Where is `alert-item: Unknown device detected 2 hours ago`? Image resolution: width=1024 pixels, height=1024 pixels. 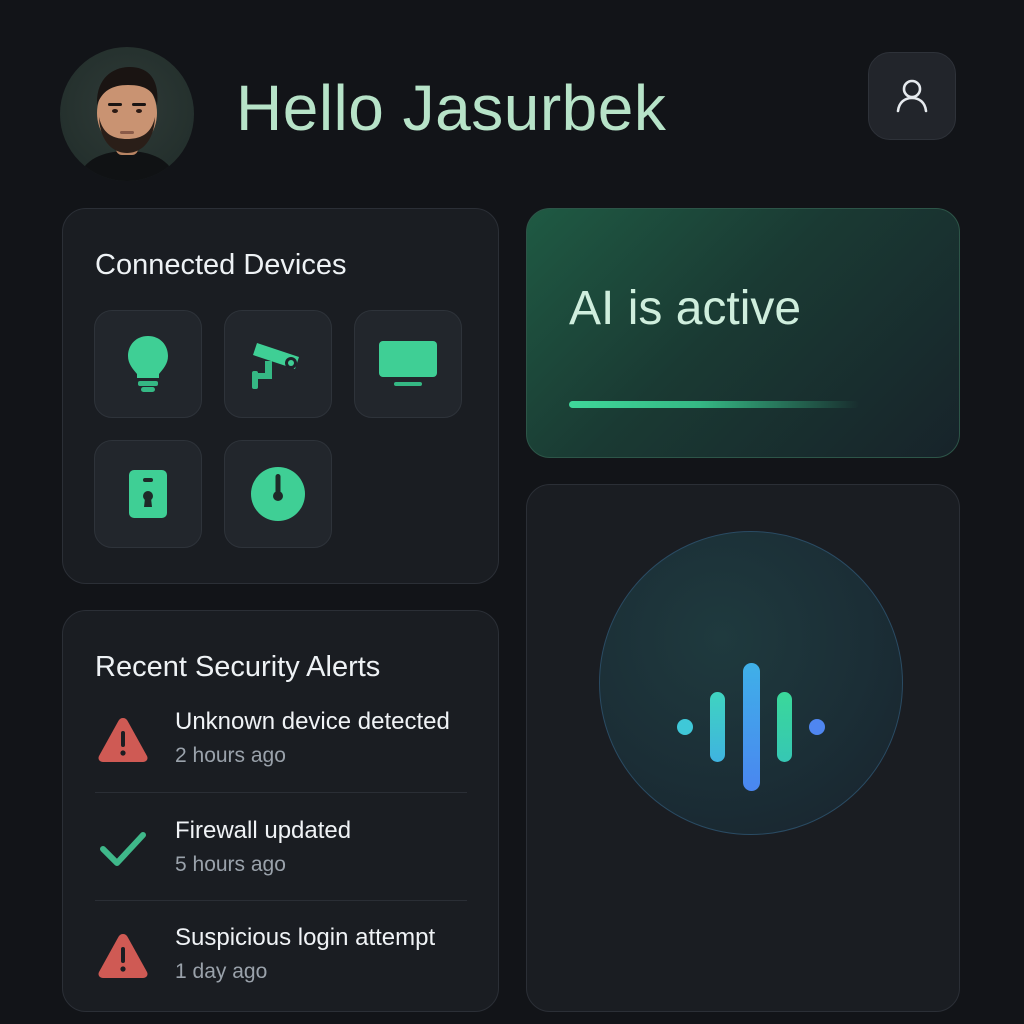 alert-item: Unknown device detected 2 hours ago is located at coordinates (281, 758).